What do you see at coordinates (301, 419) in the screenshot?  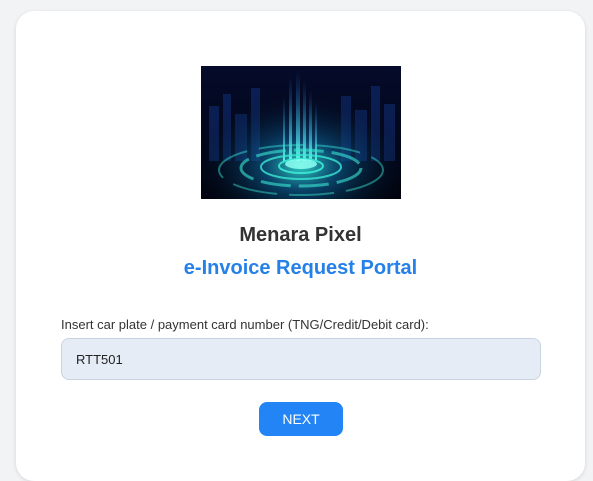 I see `next-button: NEXT` at bounding box center [301, 419].